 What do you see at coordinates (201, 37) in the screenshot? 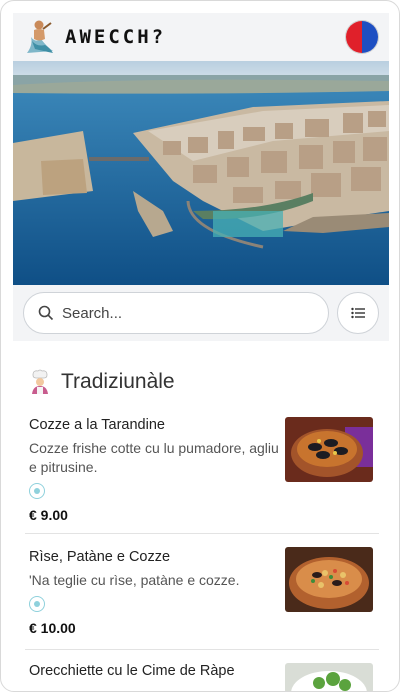
I see `header-bar: AWECCH?` at bounding box center [201, 37].